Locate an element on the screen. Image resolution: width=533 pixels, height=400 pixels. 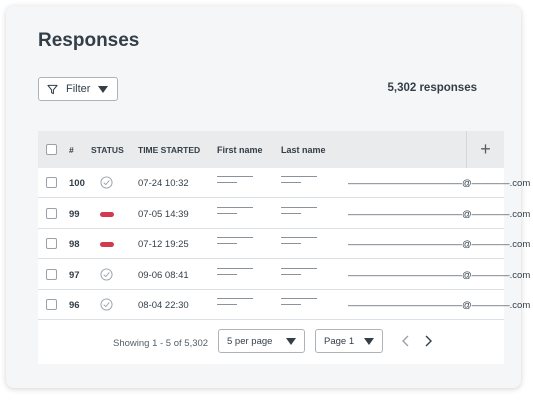
filter-label: Filter is located at coordinates (78, 89).